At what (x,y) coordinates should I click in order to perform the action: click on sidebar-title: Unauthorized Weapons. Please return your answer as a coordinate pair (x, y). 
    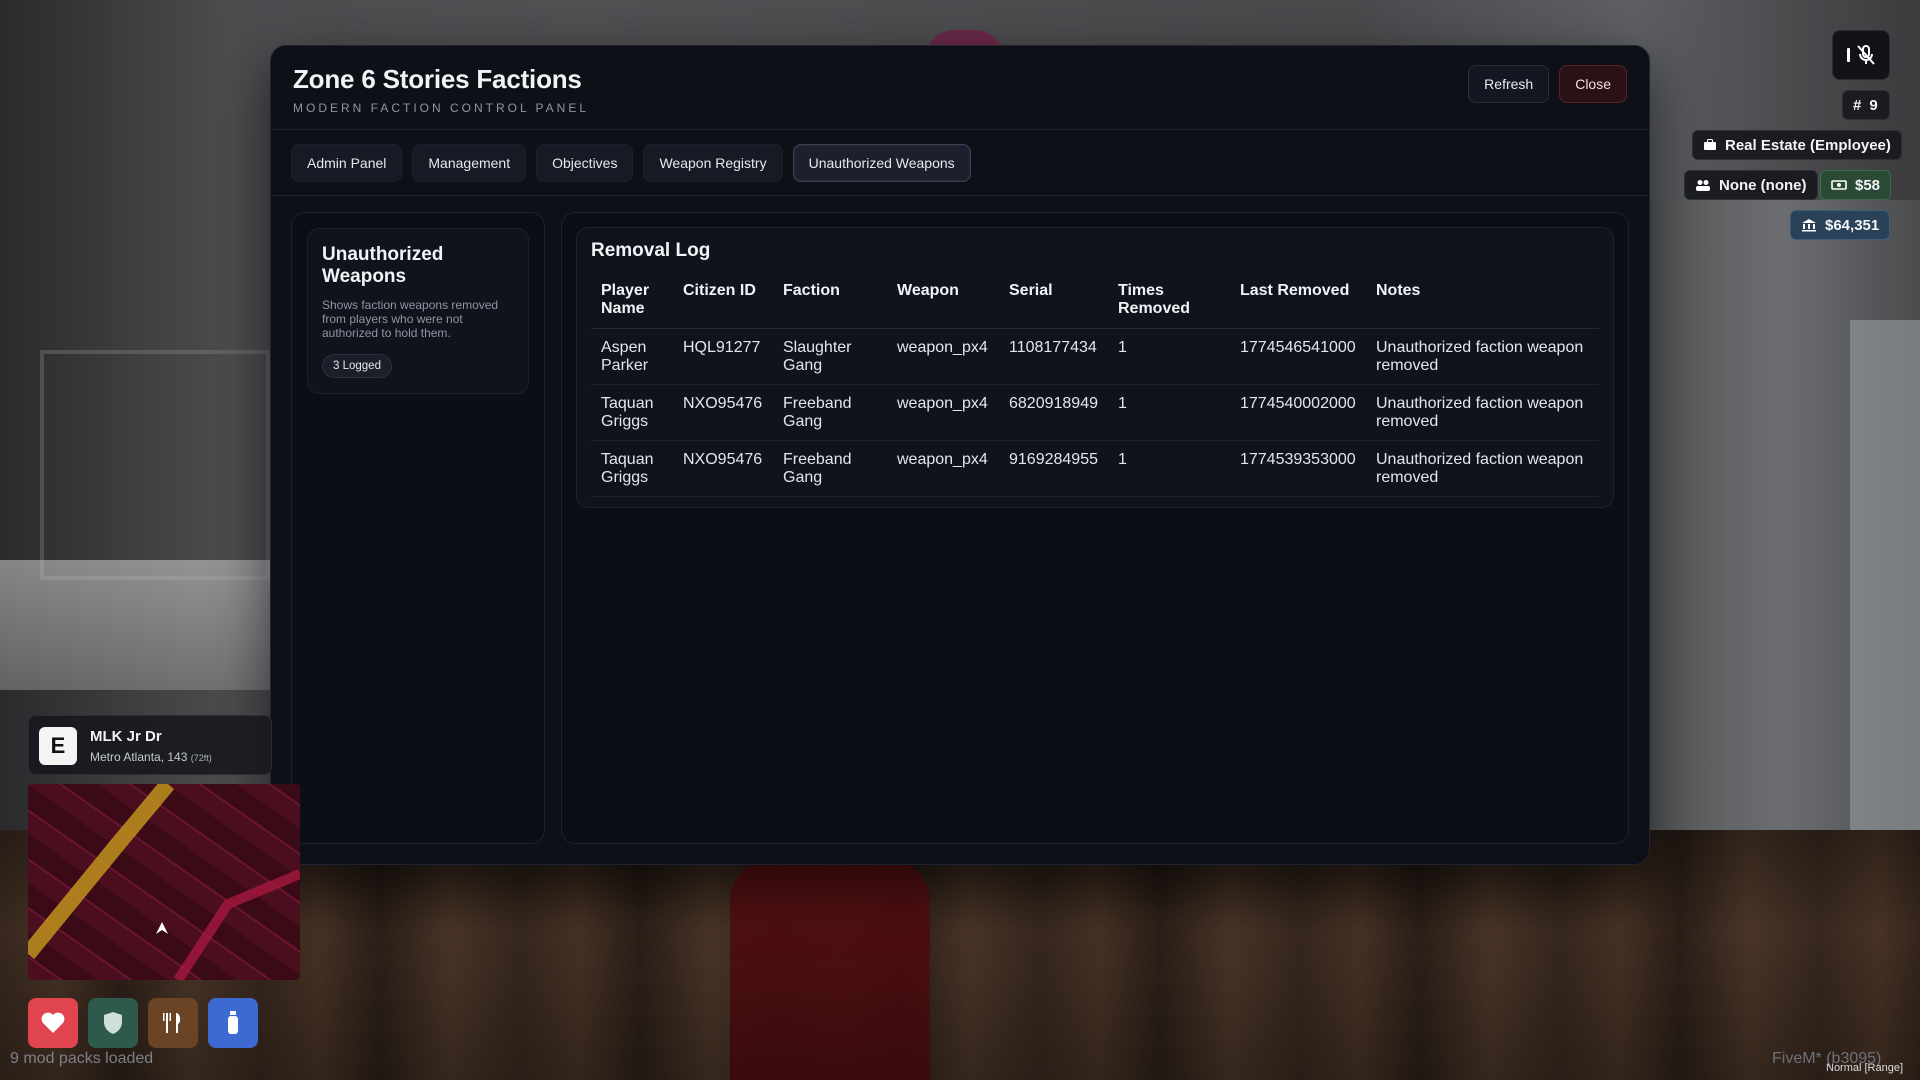
    Looking at the image, I should click on (383, 265).